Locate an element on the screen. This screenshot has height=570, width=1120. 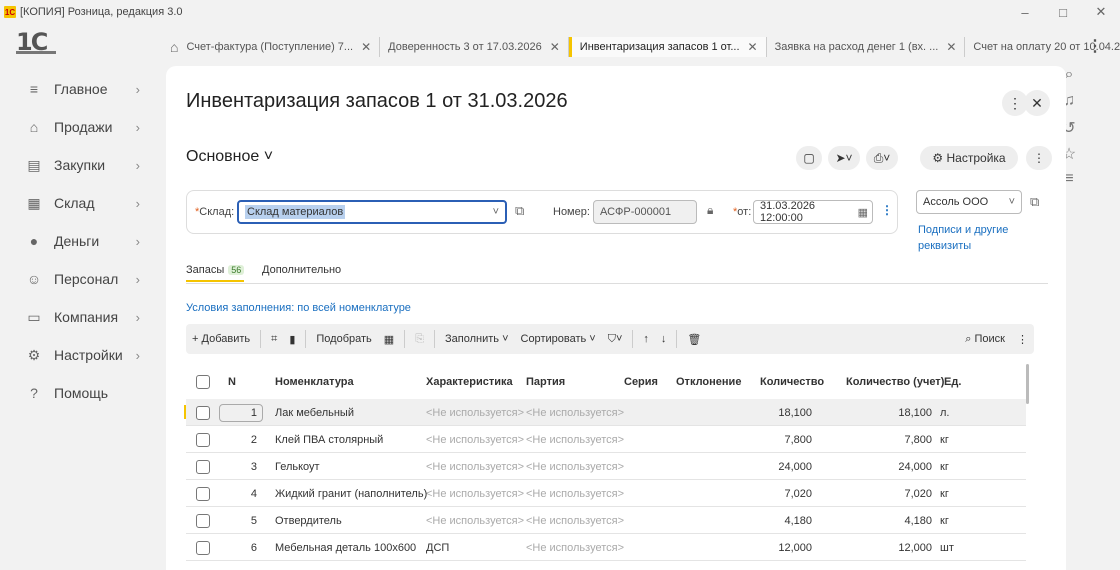
sidebar-item-main: ≡ Главное › is located at coordinates (80, 89).